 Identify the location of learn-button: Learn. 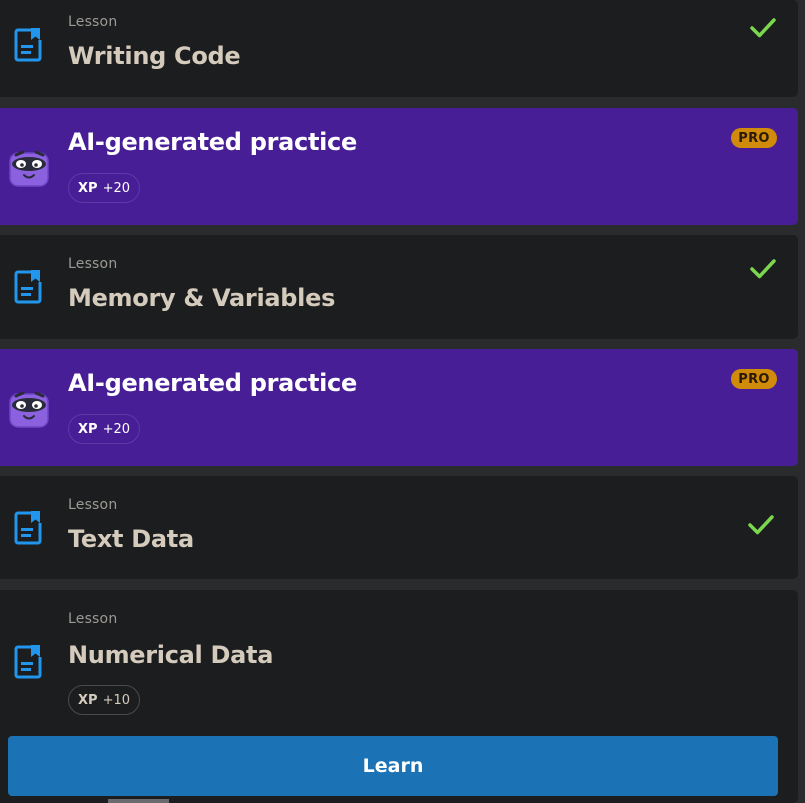
(393, 766).